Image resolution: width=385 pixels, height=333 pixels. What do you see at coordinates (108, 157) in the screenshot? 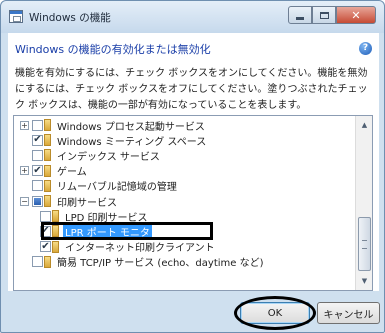
I see `feature-label: インデックス サービス` at bounding box center [108, 157].